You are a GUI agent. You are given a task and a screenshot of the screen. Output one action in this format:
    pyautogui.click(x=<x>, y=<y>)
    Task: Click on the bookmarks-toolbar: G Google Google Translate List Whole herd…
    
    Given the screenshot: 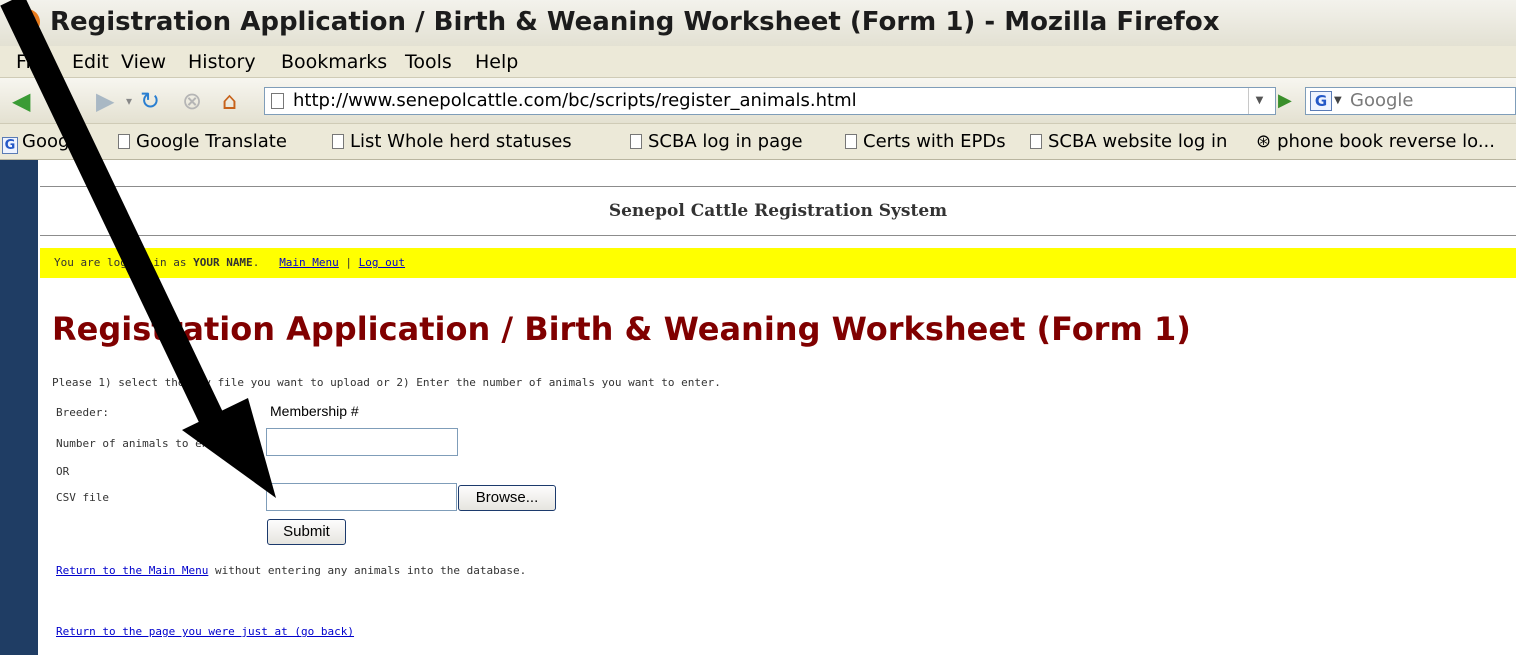 What is the action you would take?
    pyautogui.click(x=758, y=142)
    